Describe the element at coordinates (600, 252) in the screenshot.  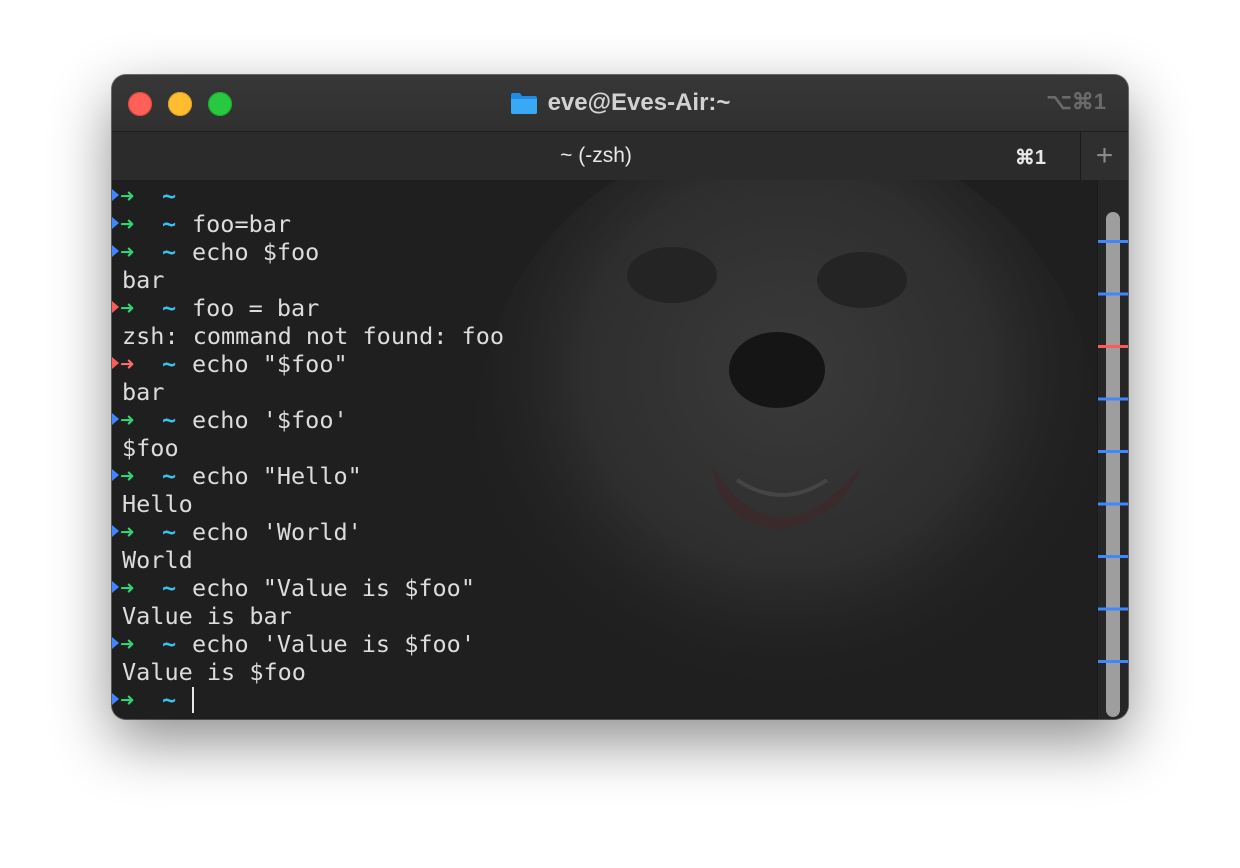
I see `prompt-line: ➜ ~ echo $foo` at that location.